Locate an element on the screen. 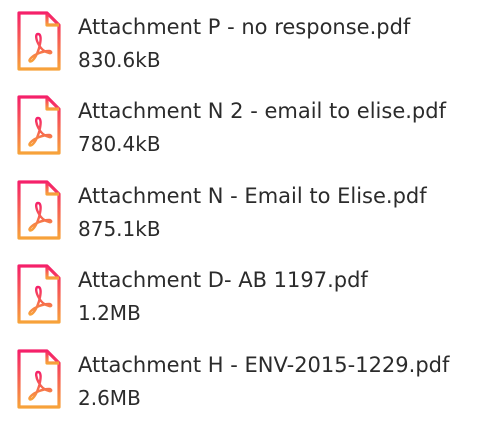 The image size is (496, 427). attachment-size: 780.4kB is located at coordinates (119, 144).